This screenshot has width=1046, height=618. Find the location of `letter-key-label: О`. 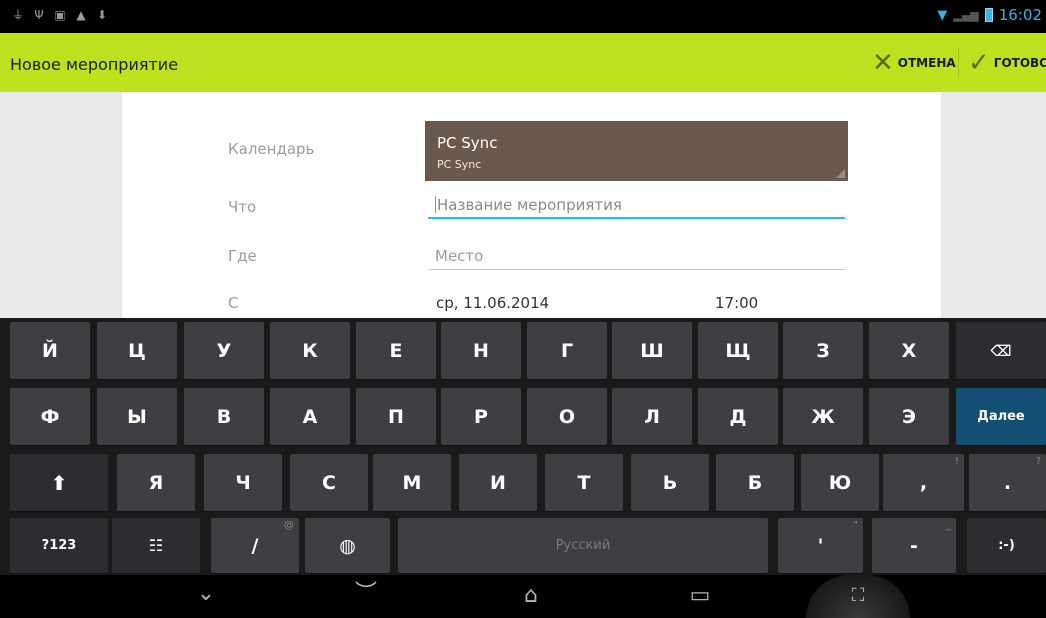

letter-key-label: О is located at coordinates (567, 416).